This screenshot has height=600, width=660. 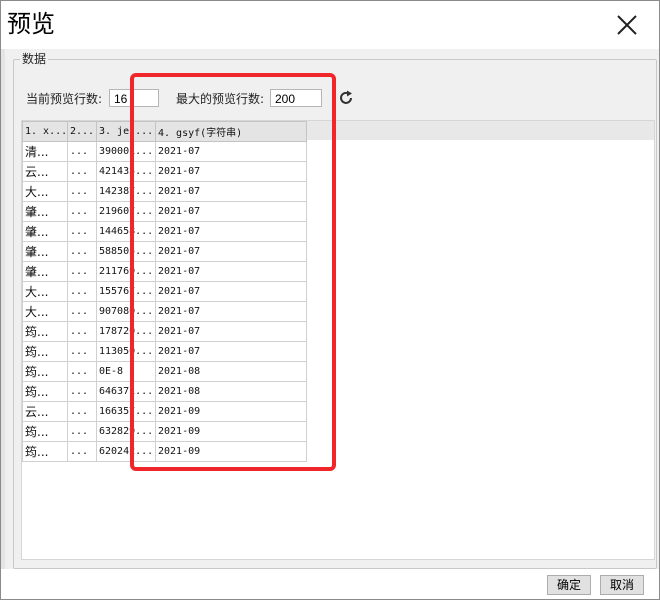 What do you see at coordinates (34, 59) in the screenshot?
I see `group-title: 数据` at bounding box center [34, 59].